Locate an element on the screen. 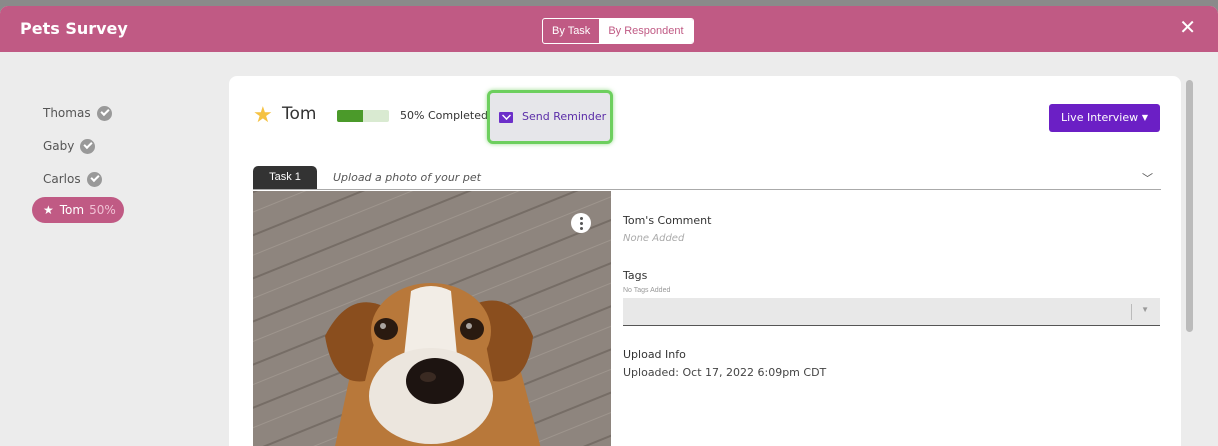  view-toggle: By Task By Respondent is located at coordinates (618, 31).